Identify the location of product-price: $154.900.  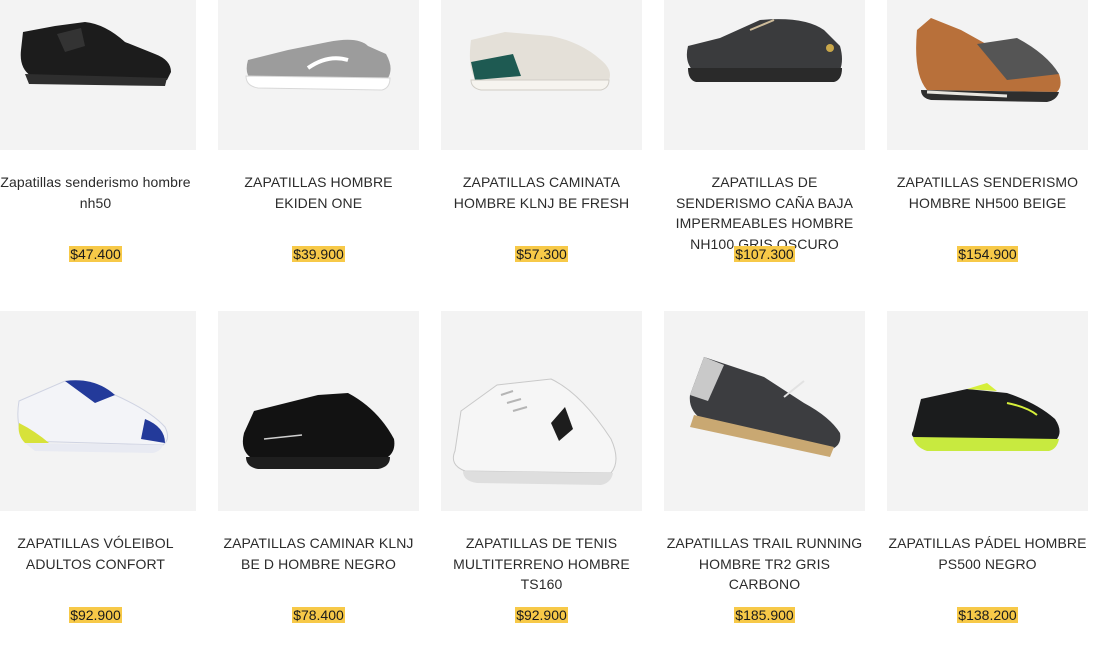
(987, 254).